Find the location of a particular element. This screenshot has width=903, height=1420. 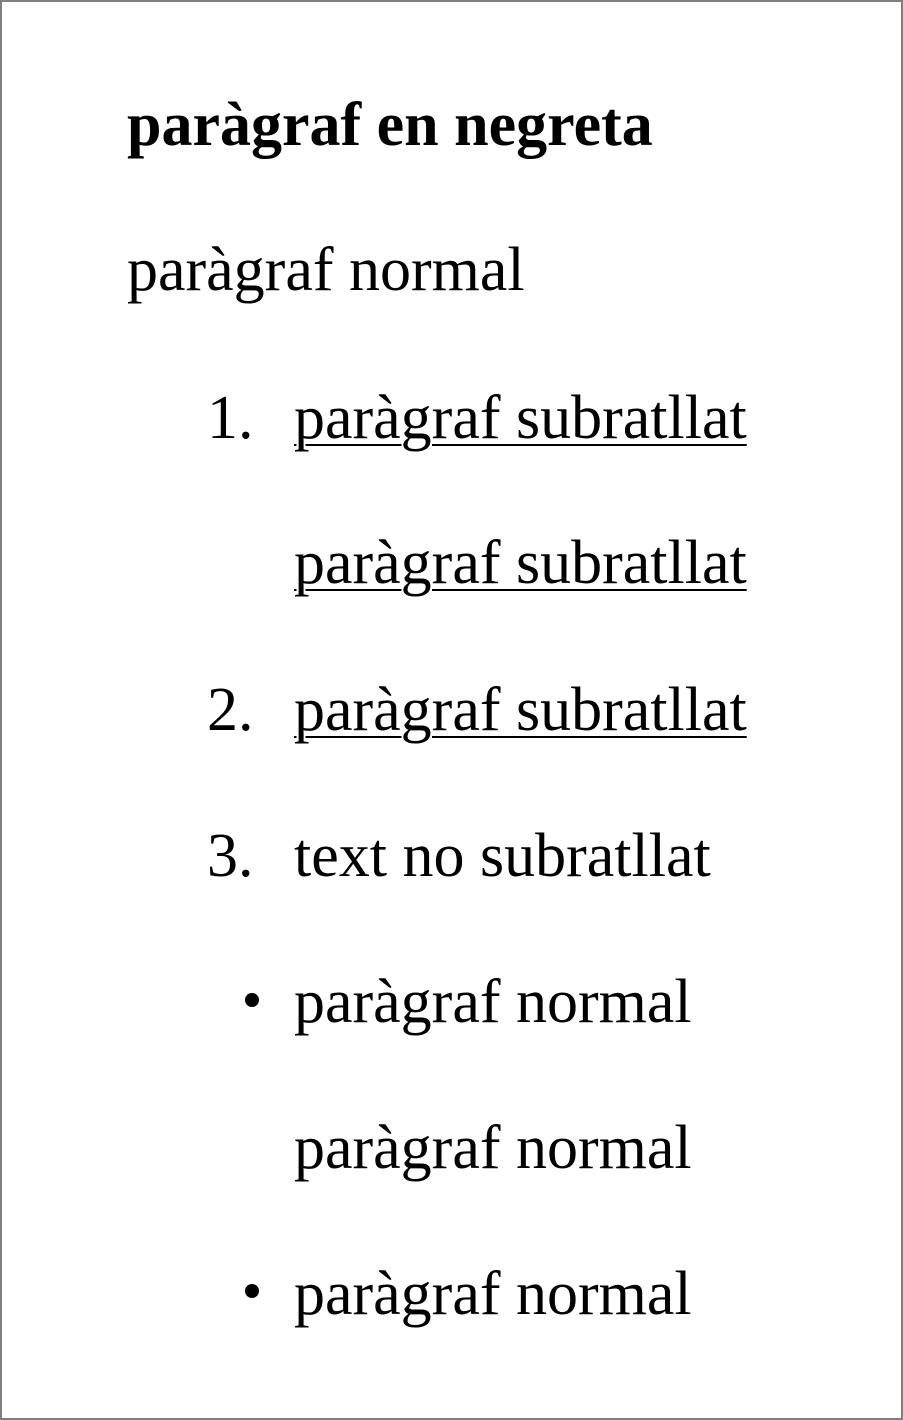

list-item-text: text no subratllat is located at coordinates (502, 856).